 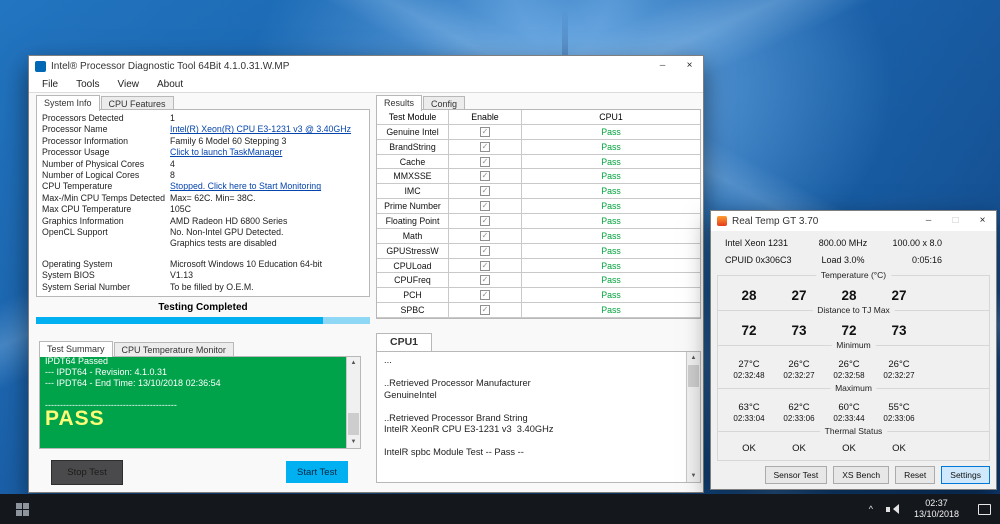 What do you see at coordinates (76, 349) in the screenshot?
I see `tab-test-summary: Test Summary` at bounding box center [76, 349].